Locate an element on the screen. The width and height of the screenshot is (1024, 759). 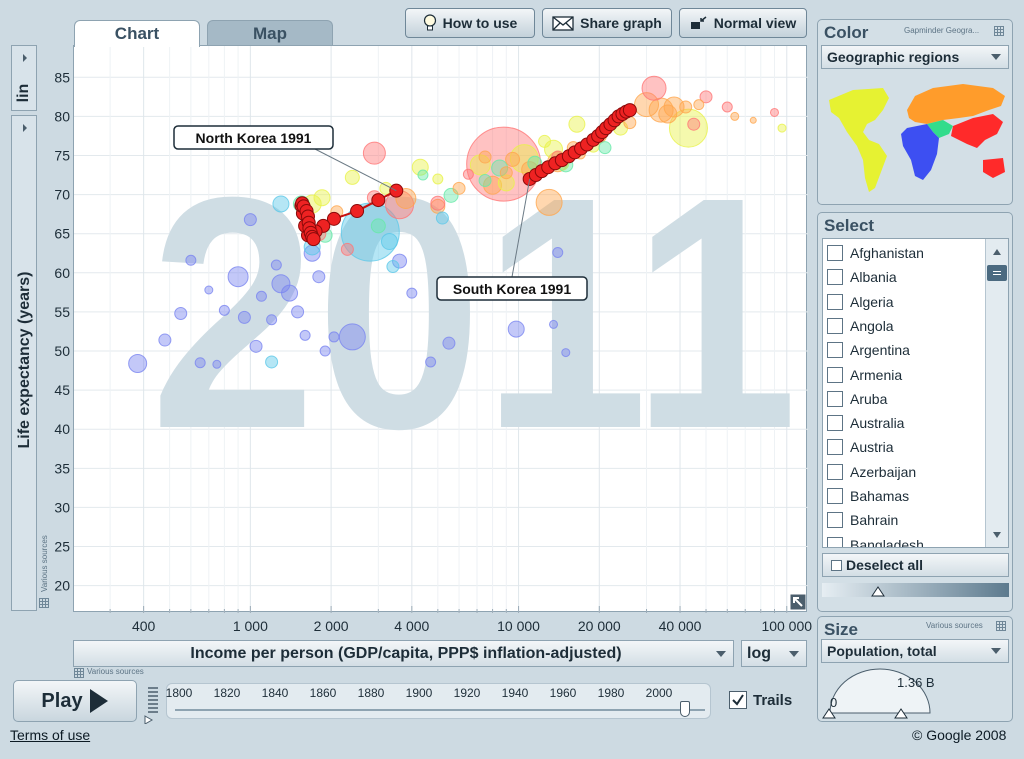
gauge-max-handle is located at coordinates (901, 713).